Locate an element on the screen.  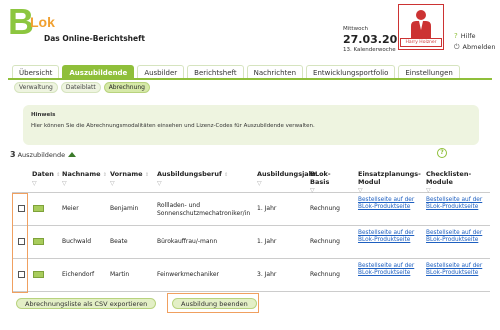
collapse-triangle-icon is located at coordinates (72, 154).